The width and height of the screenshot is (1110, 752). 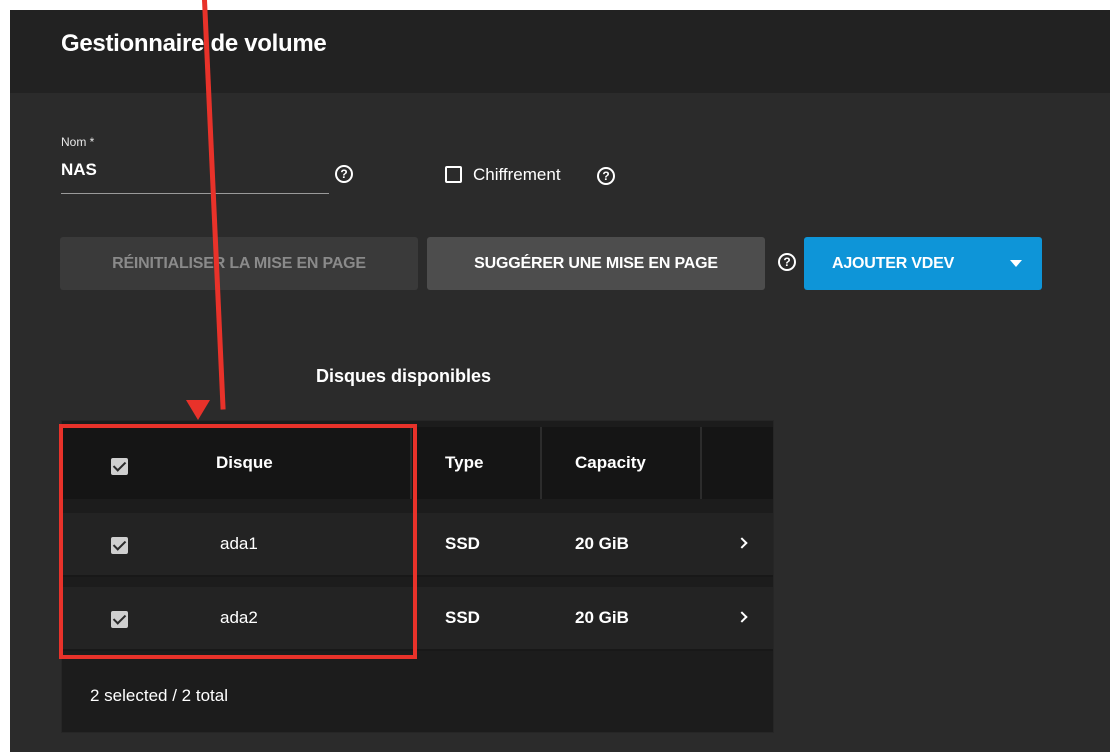 What do you see at coordinates (606, 176) in the screenshot?
I see `encryption-help-icon: ?` at bounding box center [606, 176].